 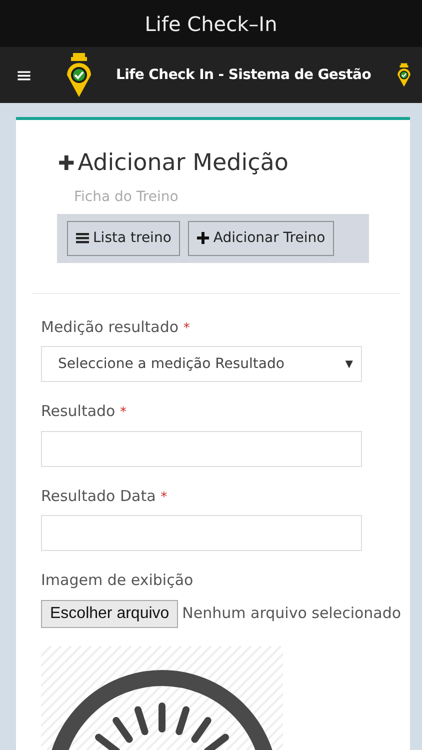 What do you see at coordinates (211, 23) in the screenshot?
I see `app-title: Life Check–In` at bounding box center [211, 23].